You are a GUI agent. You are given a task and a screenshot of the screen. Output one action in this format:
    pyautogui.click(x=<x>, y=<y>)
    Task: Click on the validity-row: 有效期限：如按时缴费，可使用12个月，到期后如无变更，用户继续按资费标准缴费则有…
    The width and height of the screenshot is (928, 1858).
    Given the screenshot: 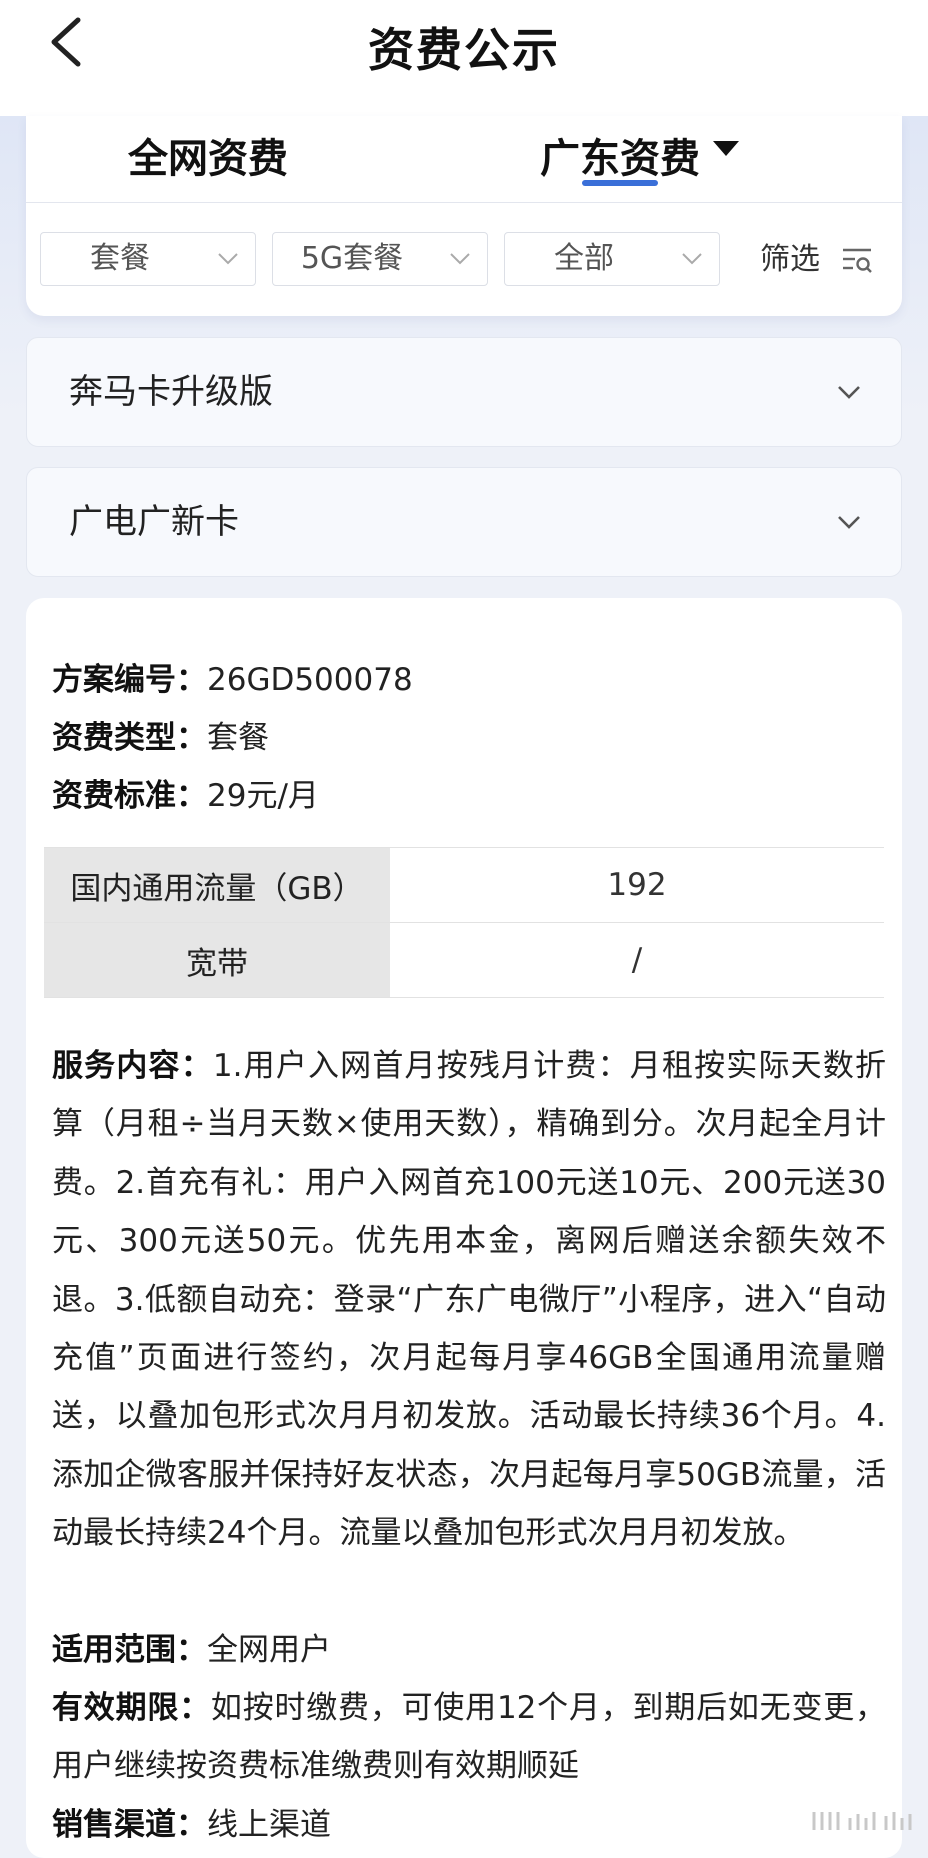 What is the action you would take?
    pyautogui.click(x=469, y=1737)
    